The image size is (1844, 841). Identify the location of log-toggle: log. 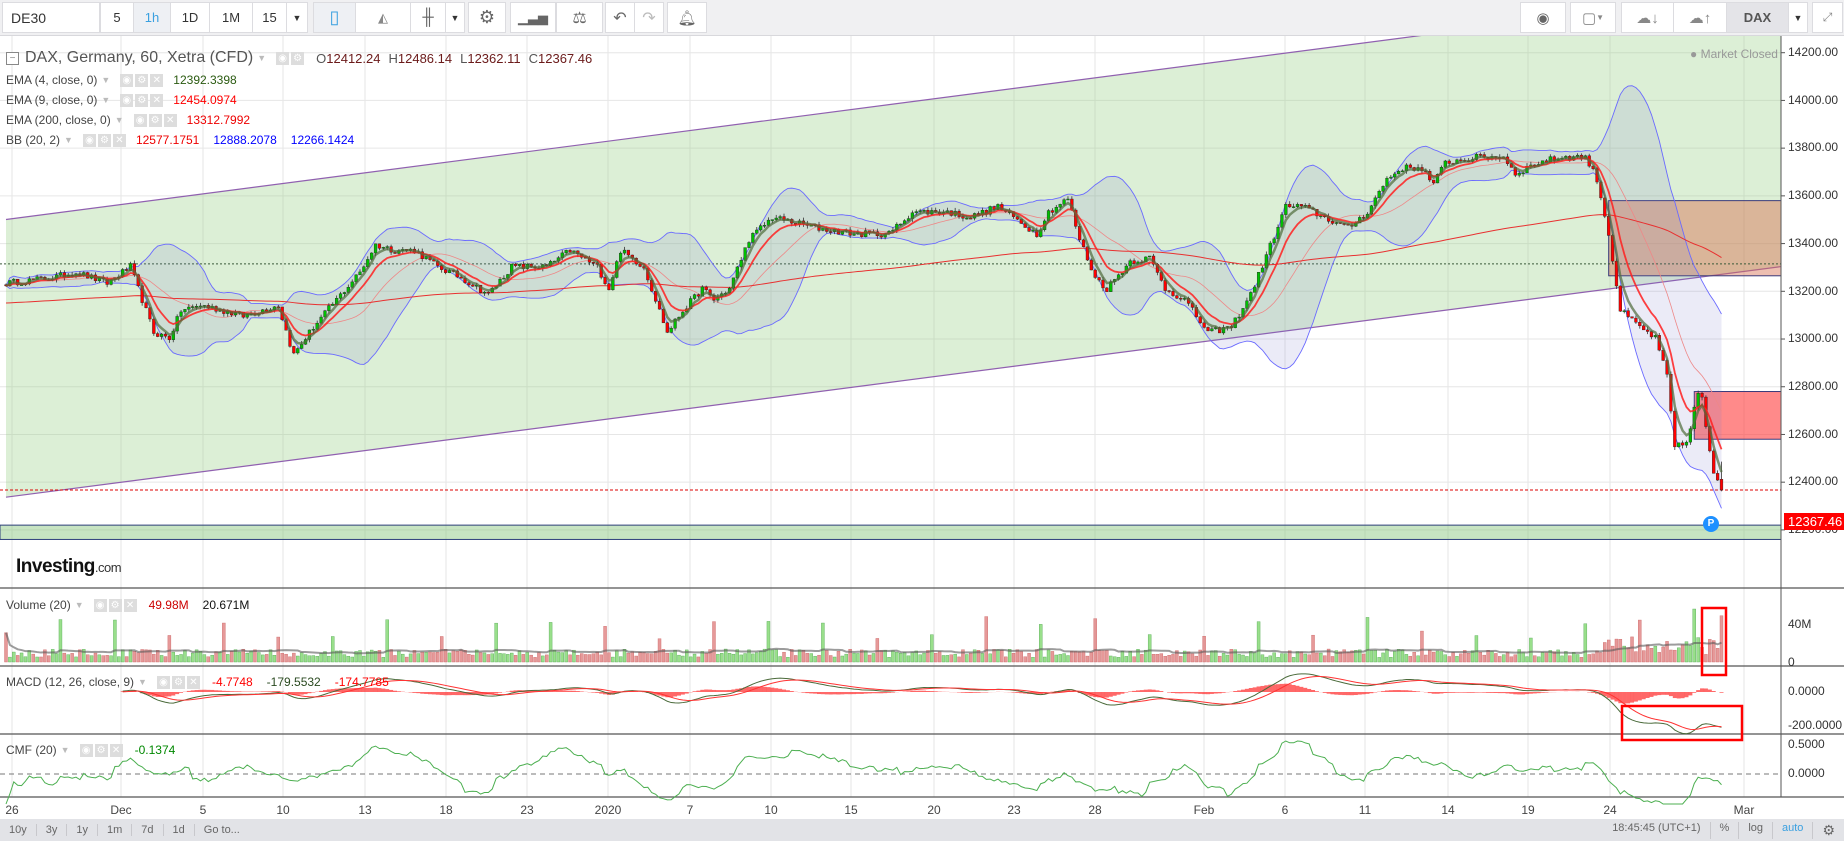
(1756, 830).